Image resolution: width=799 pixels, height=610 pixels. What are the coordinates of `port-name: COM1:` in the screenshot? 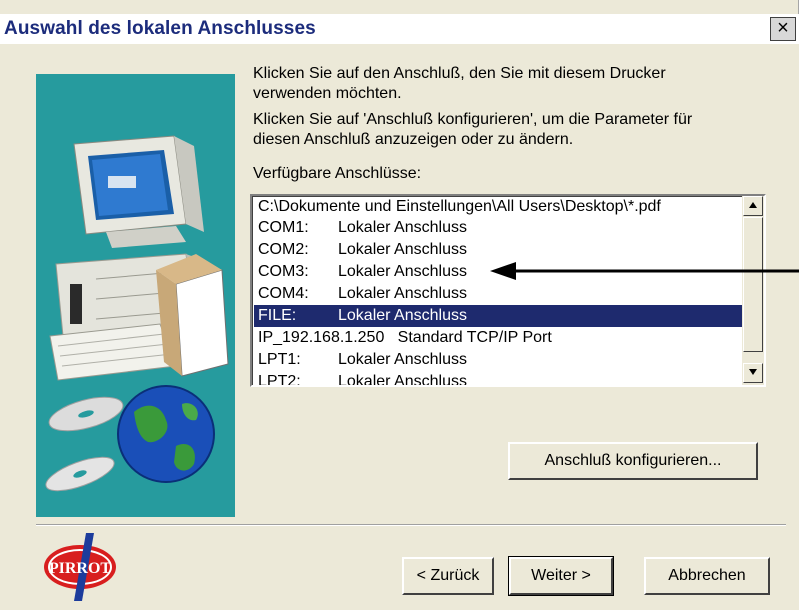 It's located at (283, 227).